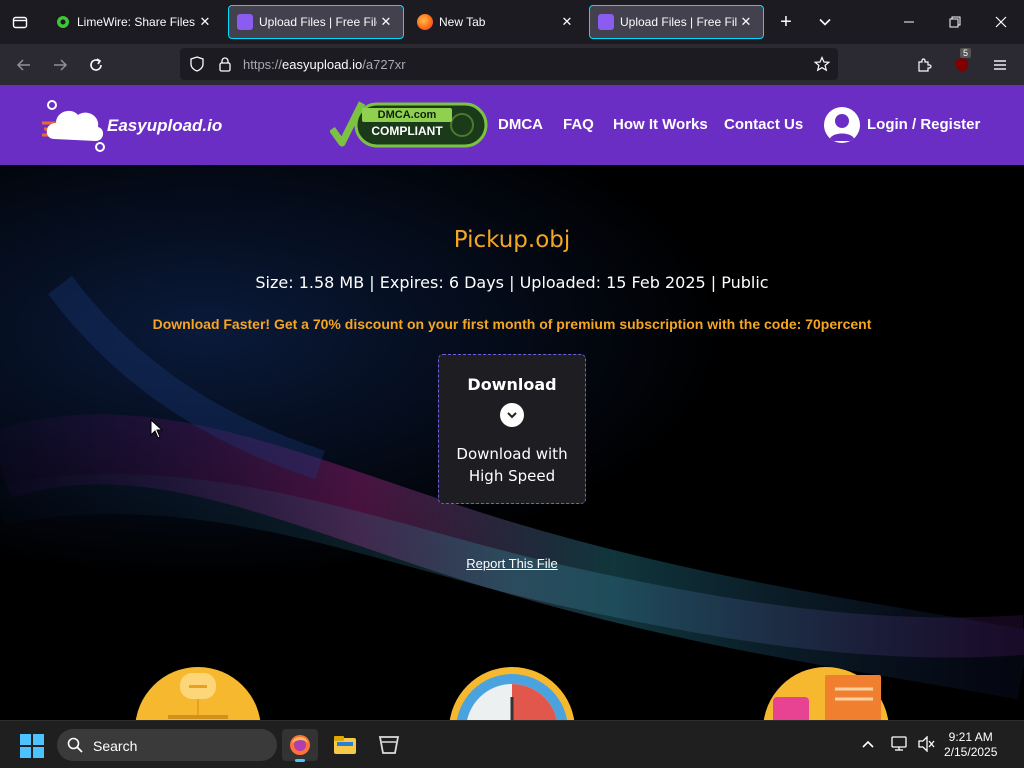 This screenshot has height=768, width=1024. I want to click on extension-badge: 5, so click(966, 53).